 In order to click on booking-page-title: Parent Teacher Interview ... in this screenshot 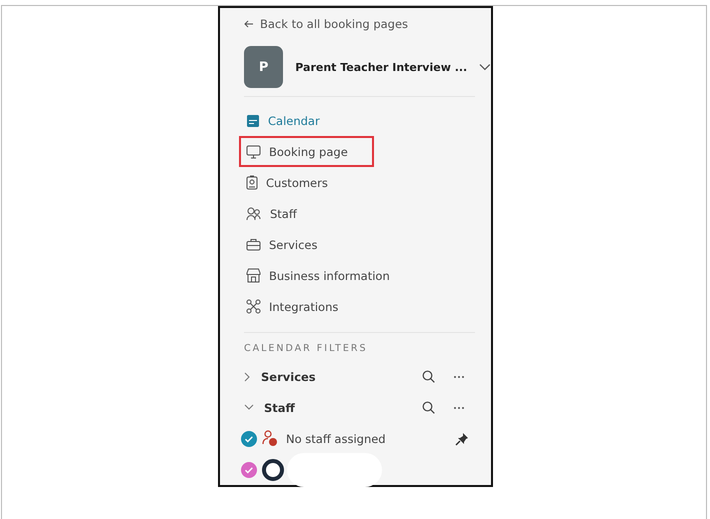, I will do `click(381, 67)`.